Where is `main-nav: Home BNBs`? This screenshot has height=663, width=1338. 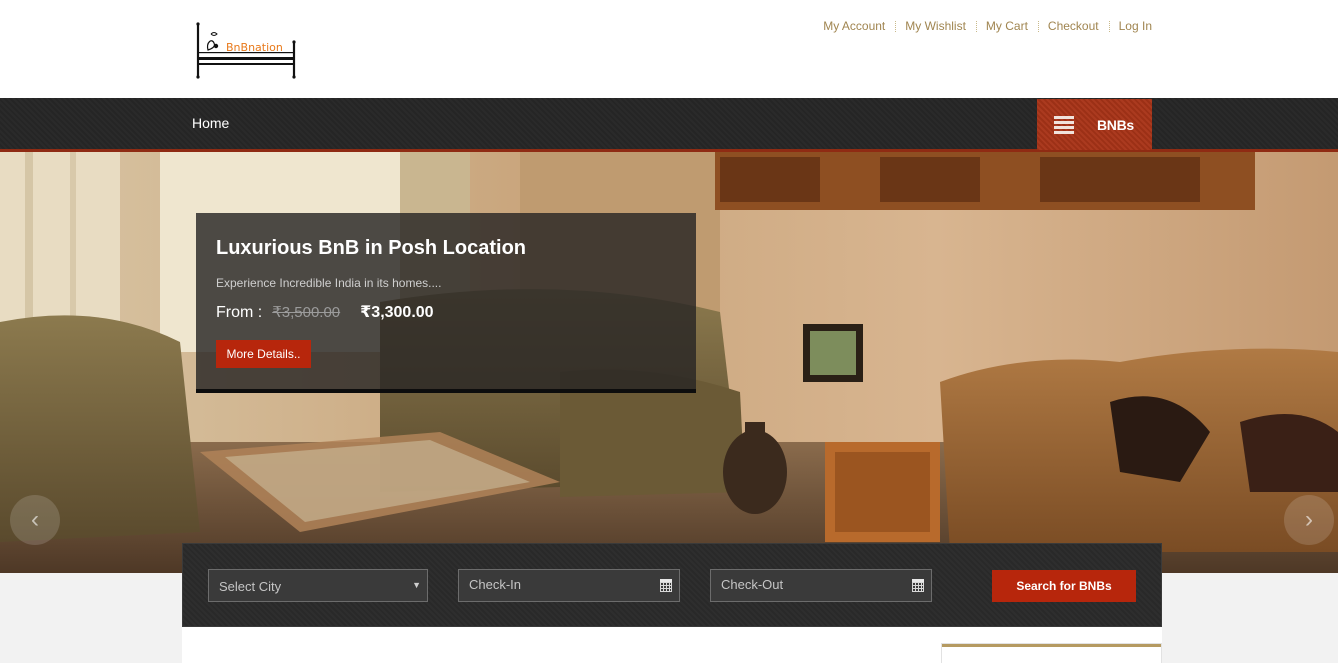 main-nav: Home BNBs is located at coordinates (669, 125).